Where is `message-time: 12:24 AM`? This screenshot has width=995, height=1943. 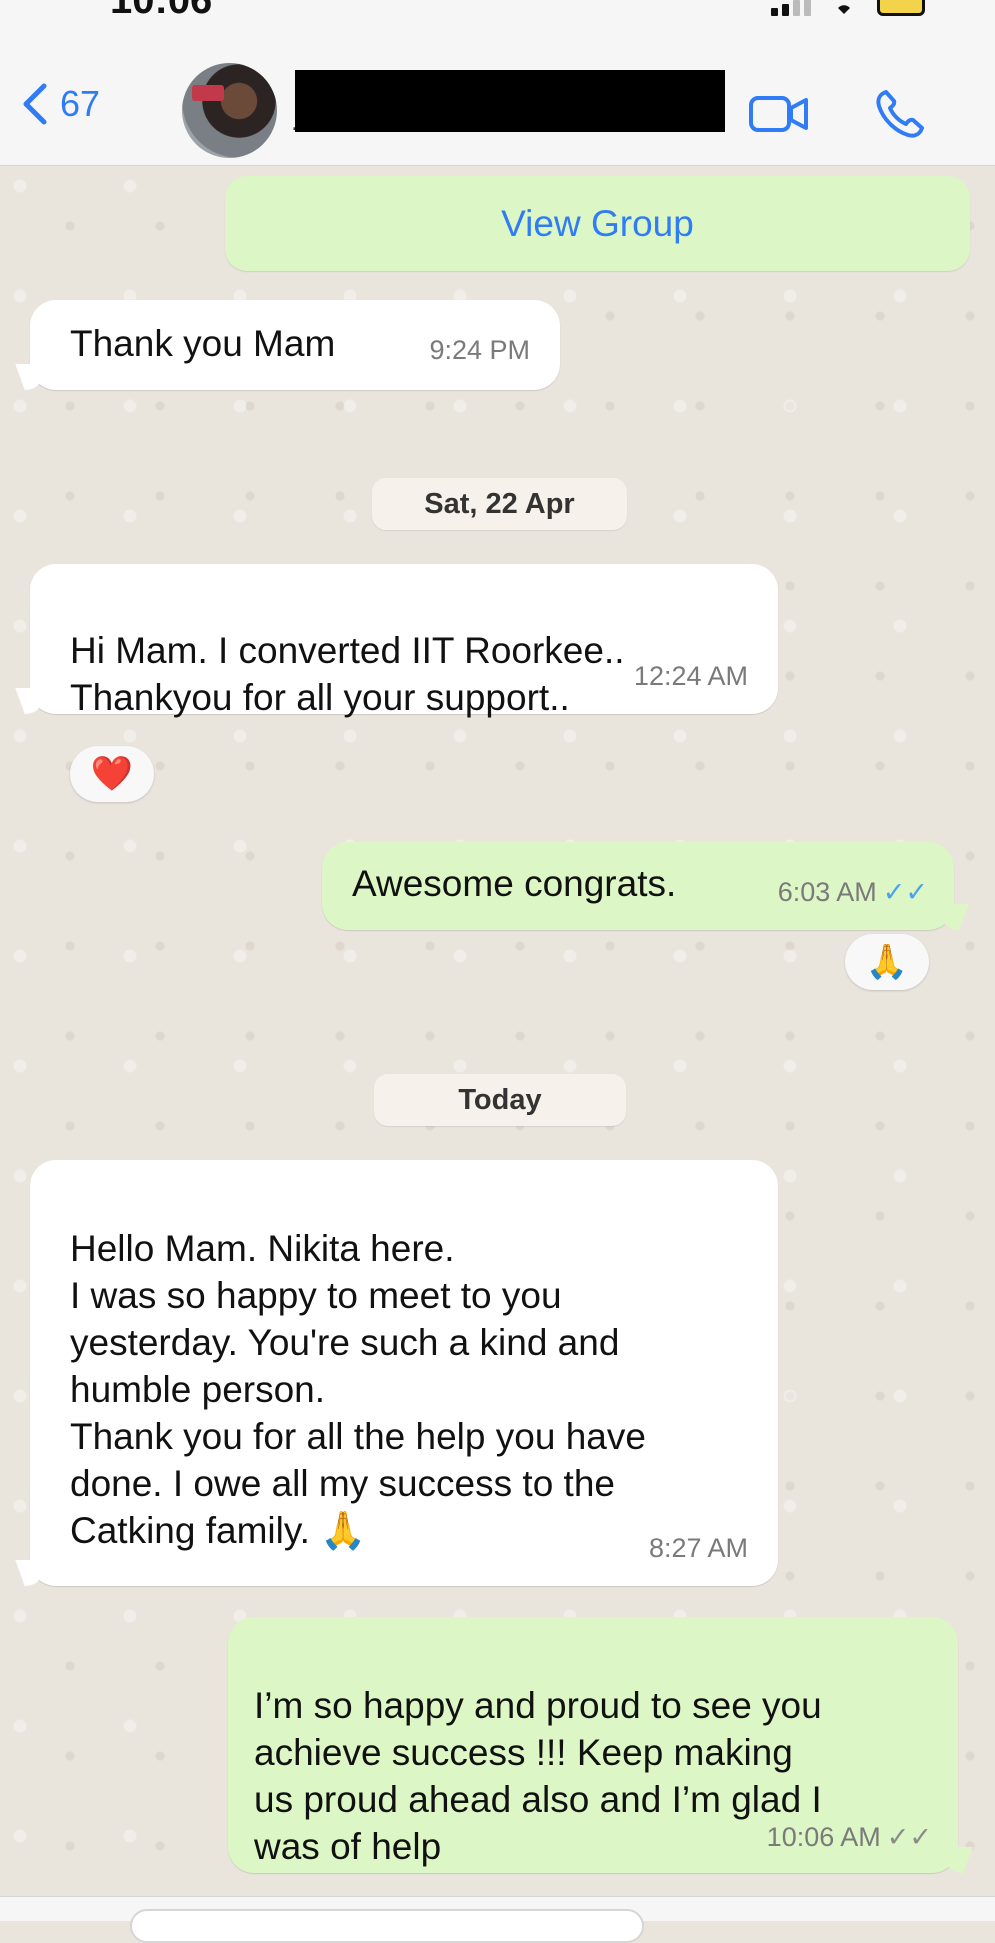
message-time: 12:24 AM is located at coordinates (690, 676).